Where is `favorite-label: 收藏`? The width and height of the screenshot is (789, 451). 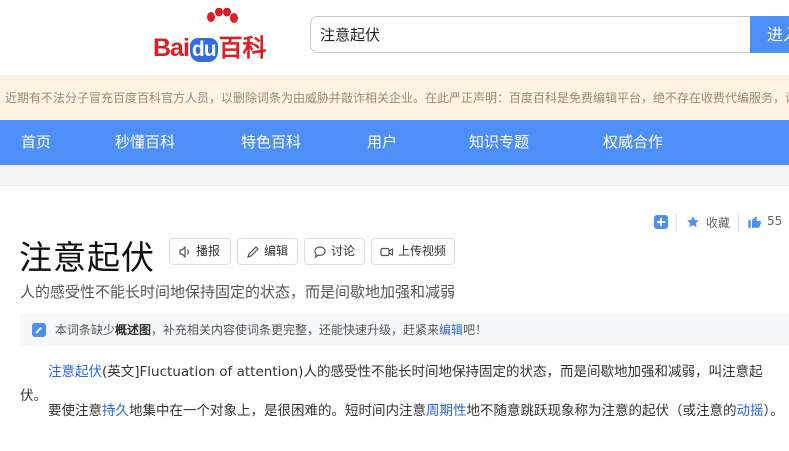 favorite-label: 收藏 is located at coordinates (718, 222).